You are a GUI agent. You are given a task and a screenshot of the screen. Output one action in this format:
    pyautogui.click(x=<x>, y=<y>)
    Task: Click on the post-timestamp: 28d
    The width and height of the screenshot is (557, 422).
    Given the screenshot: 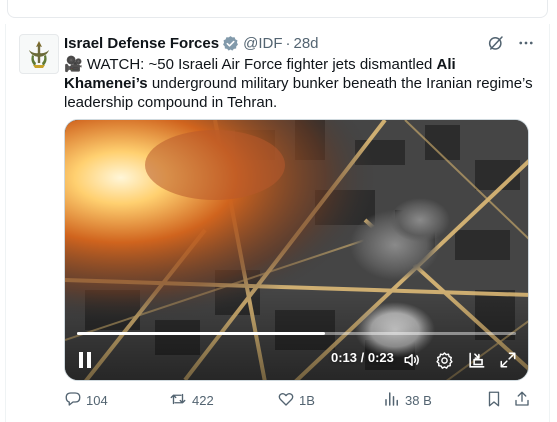 What is the action you would take?
    pyautogui.click(x=305, y=43)
    